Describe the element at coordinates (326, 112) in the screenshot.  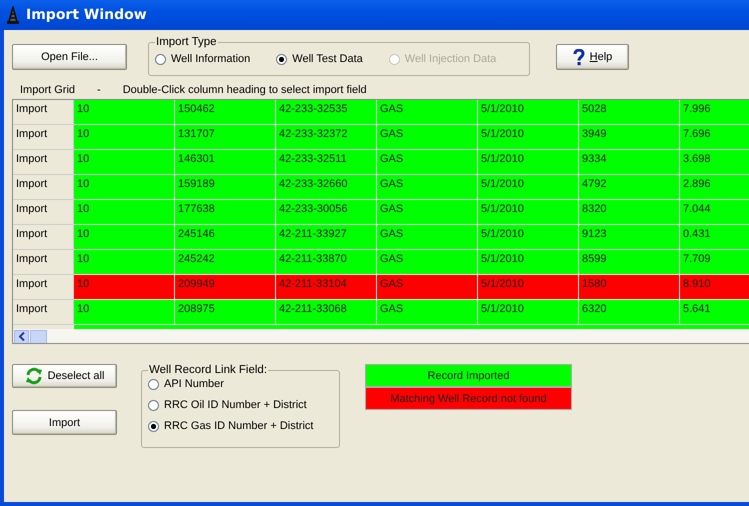
I see `table-cell: 42-233-32535` at that location.